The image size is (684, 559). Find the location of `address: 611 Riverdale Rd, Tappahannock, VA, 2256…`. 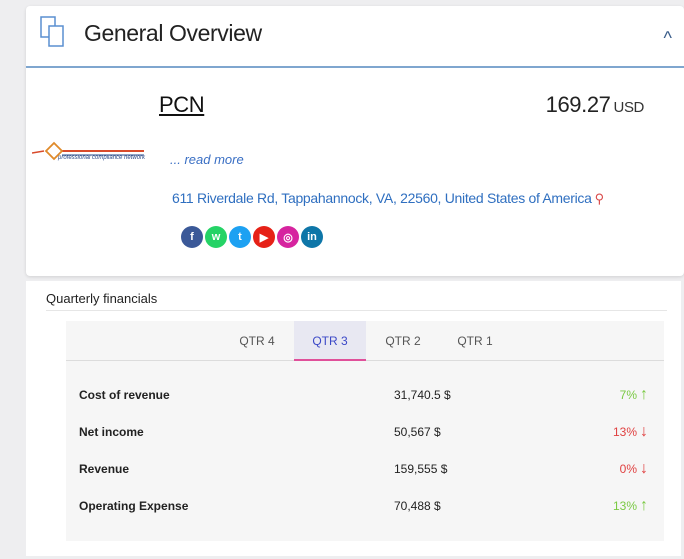

address: 611 Riverdale Rd, Tappahannock, VA, 2256… is located at coordinates (388, 198).